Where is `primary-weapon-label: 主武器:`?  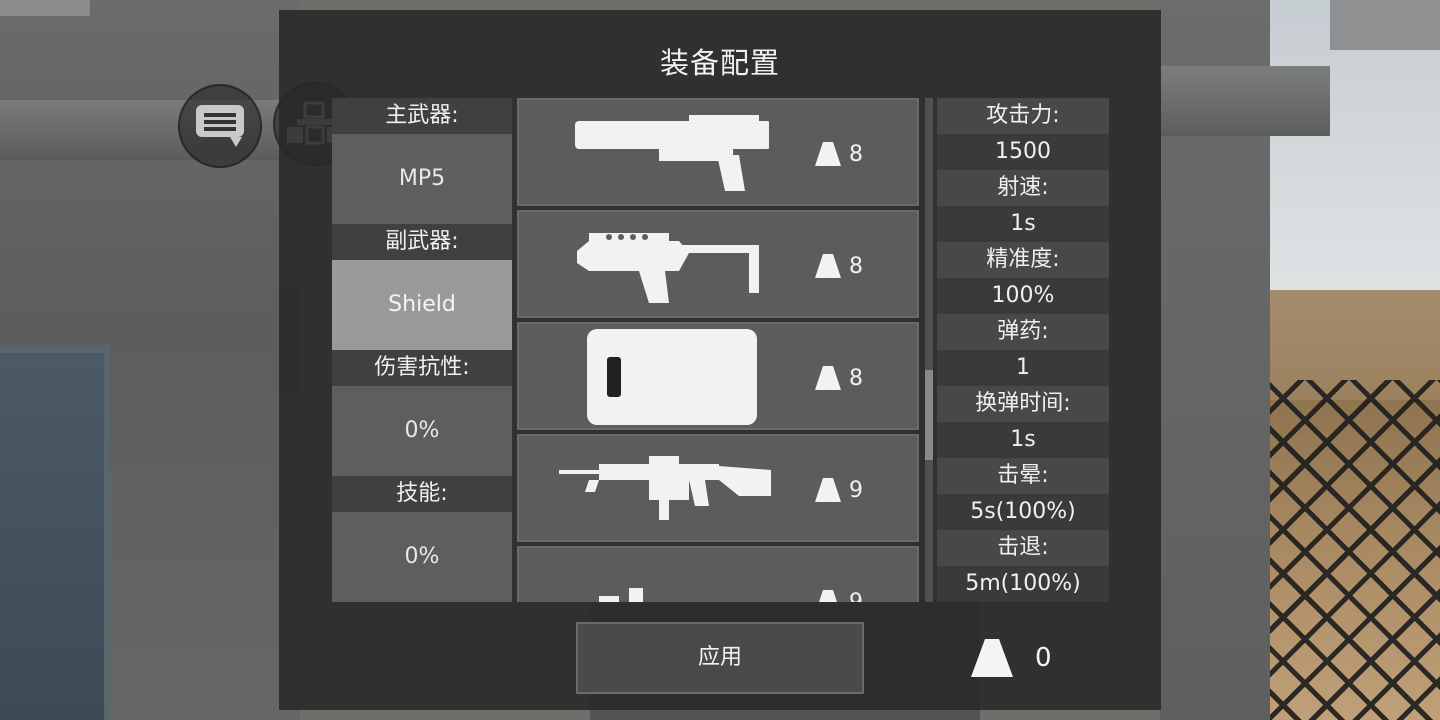
primary-weapon-label: 主武器: is located at coordinates (422, 116).